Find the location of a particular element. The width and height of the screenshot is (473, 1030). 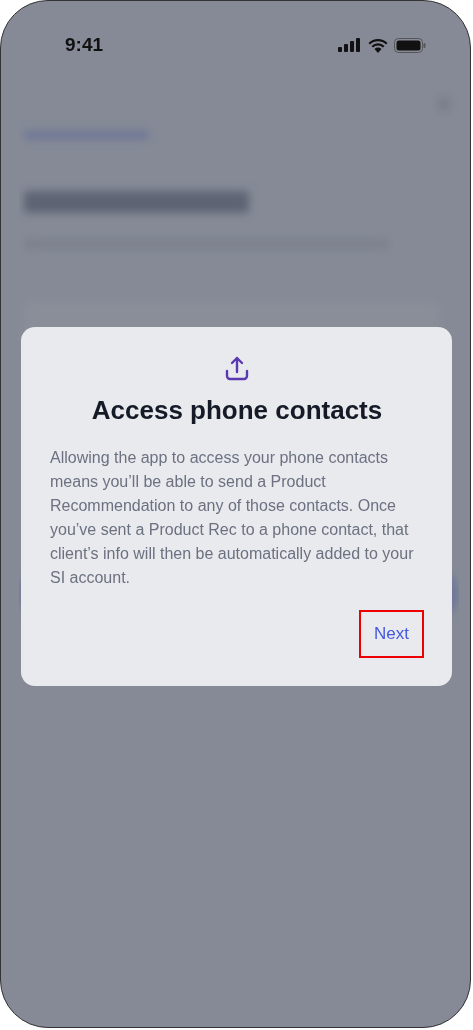

signal-icon is located at coordinates (350, 45).